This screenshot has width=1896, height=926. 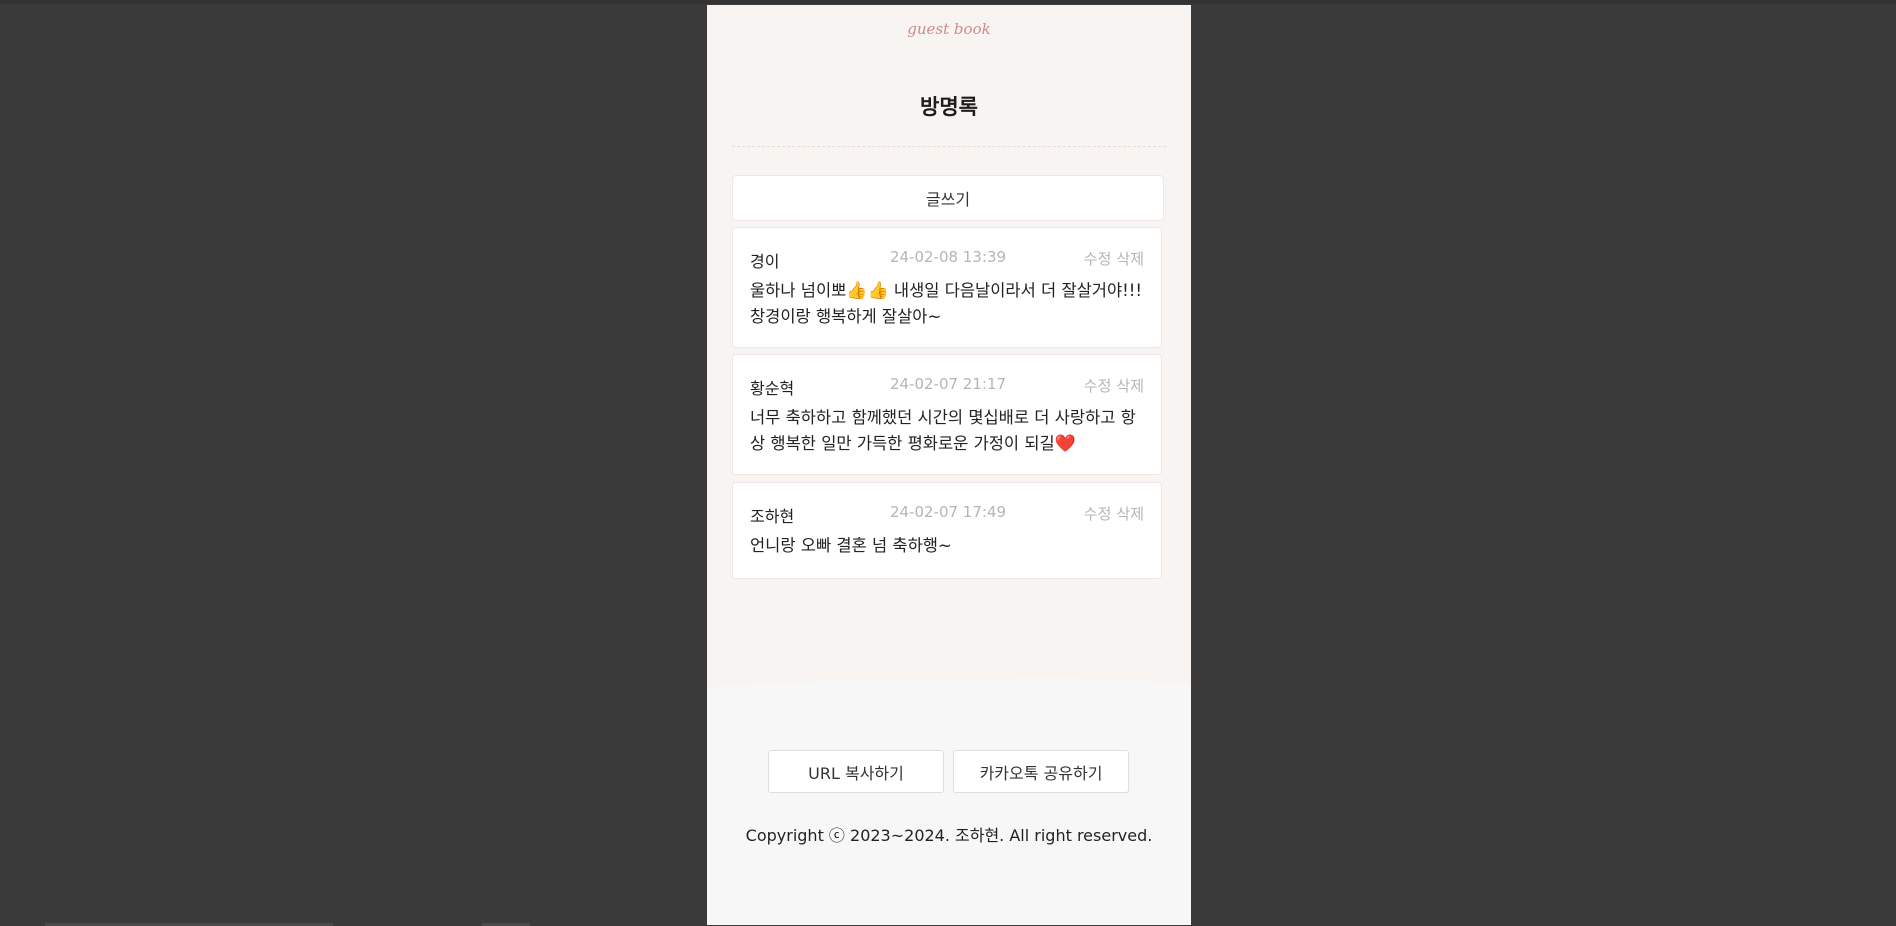 I want to click on copy-url-button: URL 복사하기, so click(x=856, y=771).